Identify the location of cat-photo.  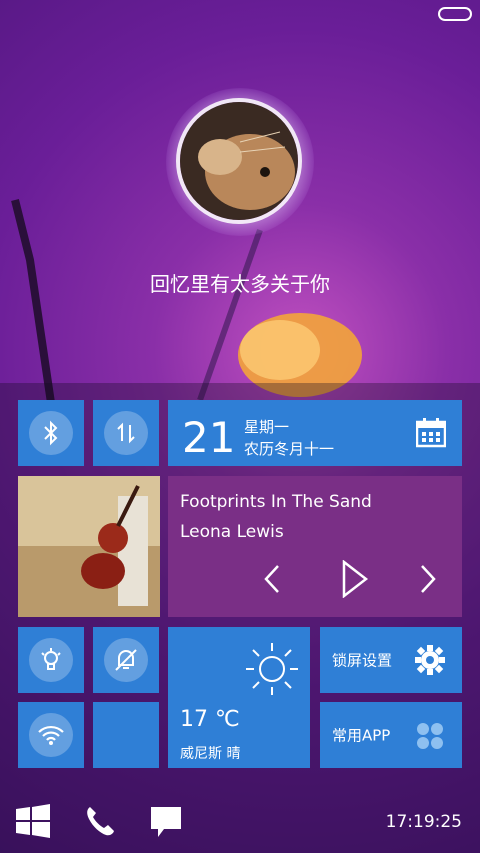
(239, 161).